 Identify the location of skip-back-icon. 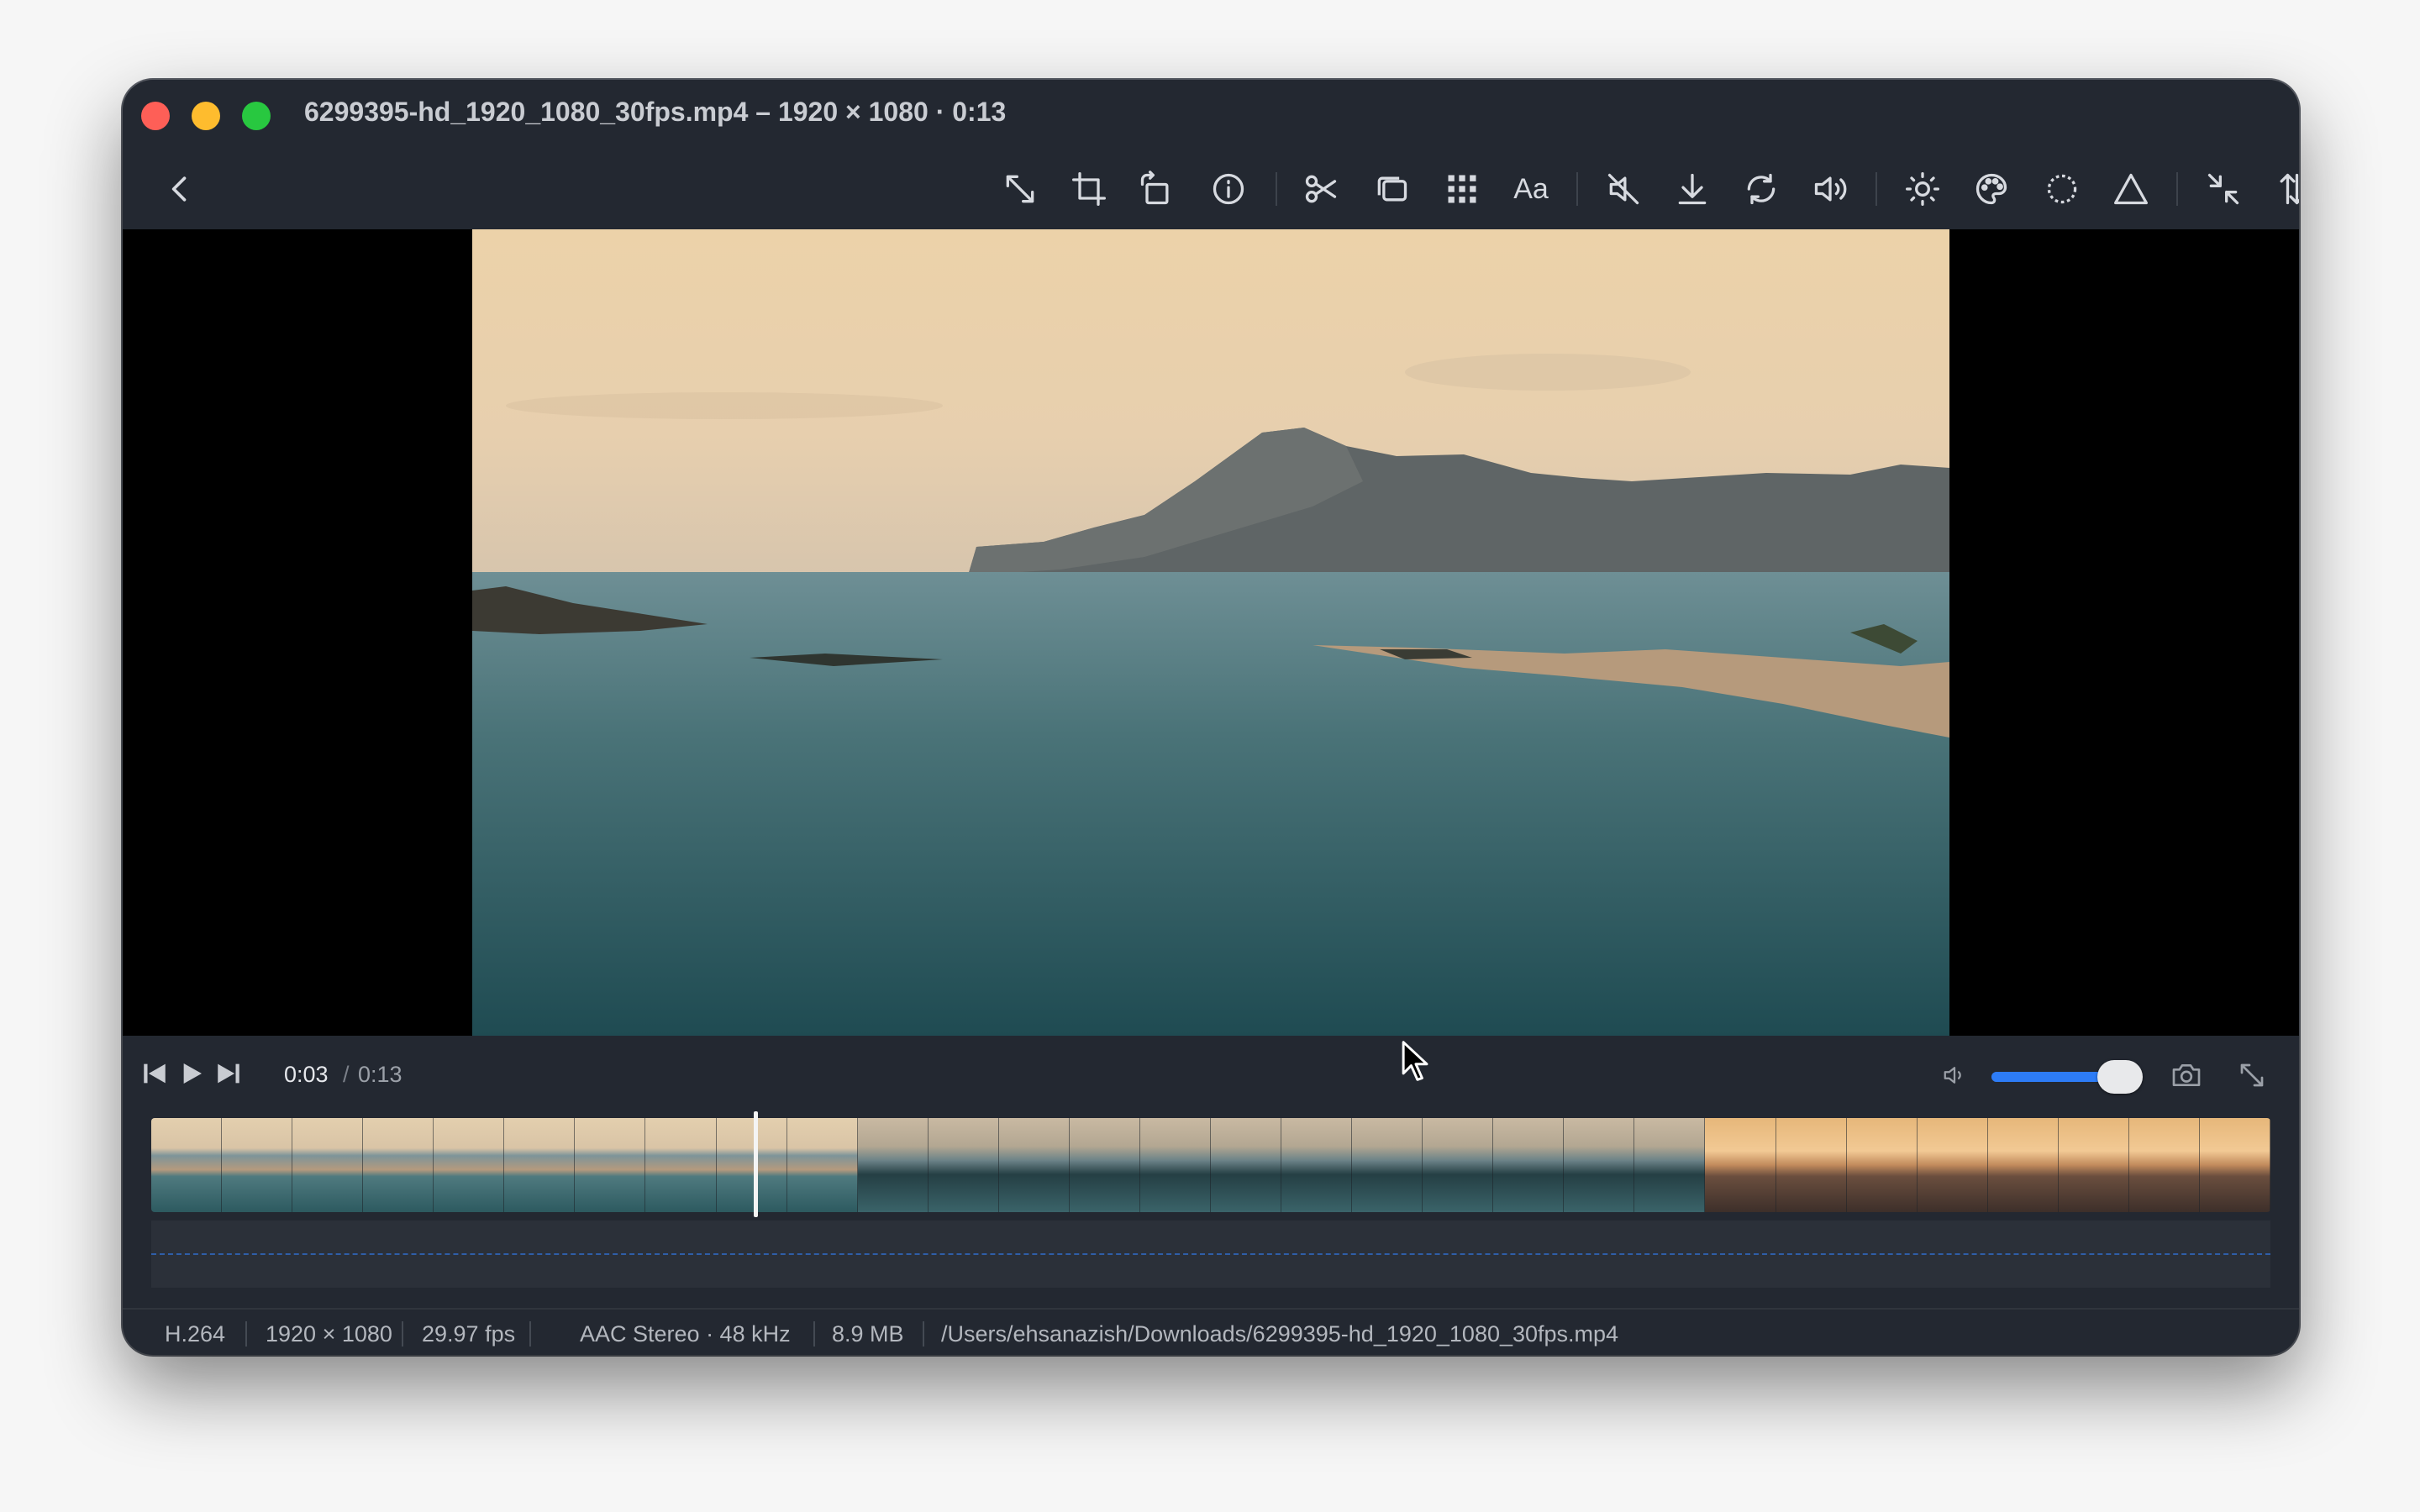
(154, 1073).